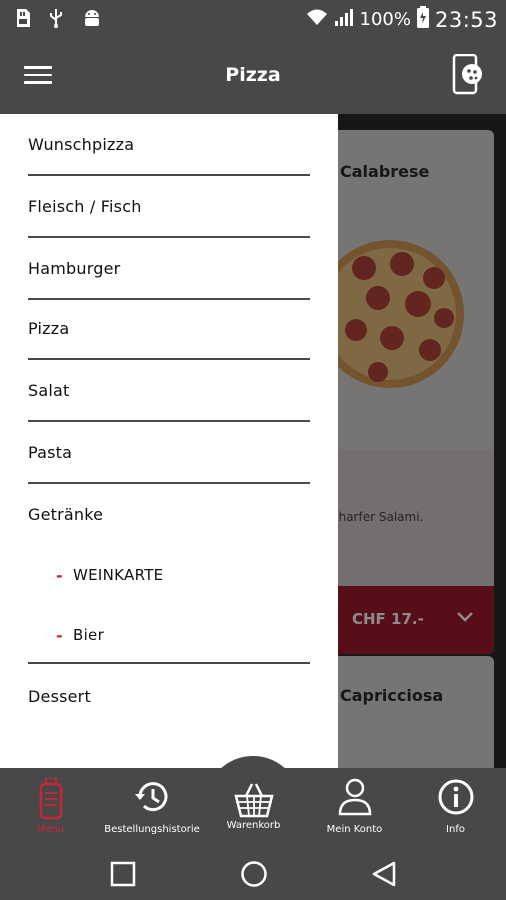 Image resolution: width=506 pixels, height=900 pixels. I want to click on drawer-item-label: Pizza, so click(49, 328).